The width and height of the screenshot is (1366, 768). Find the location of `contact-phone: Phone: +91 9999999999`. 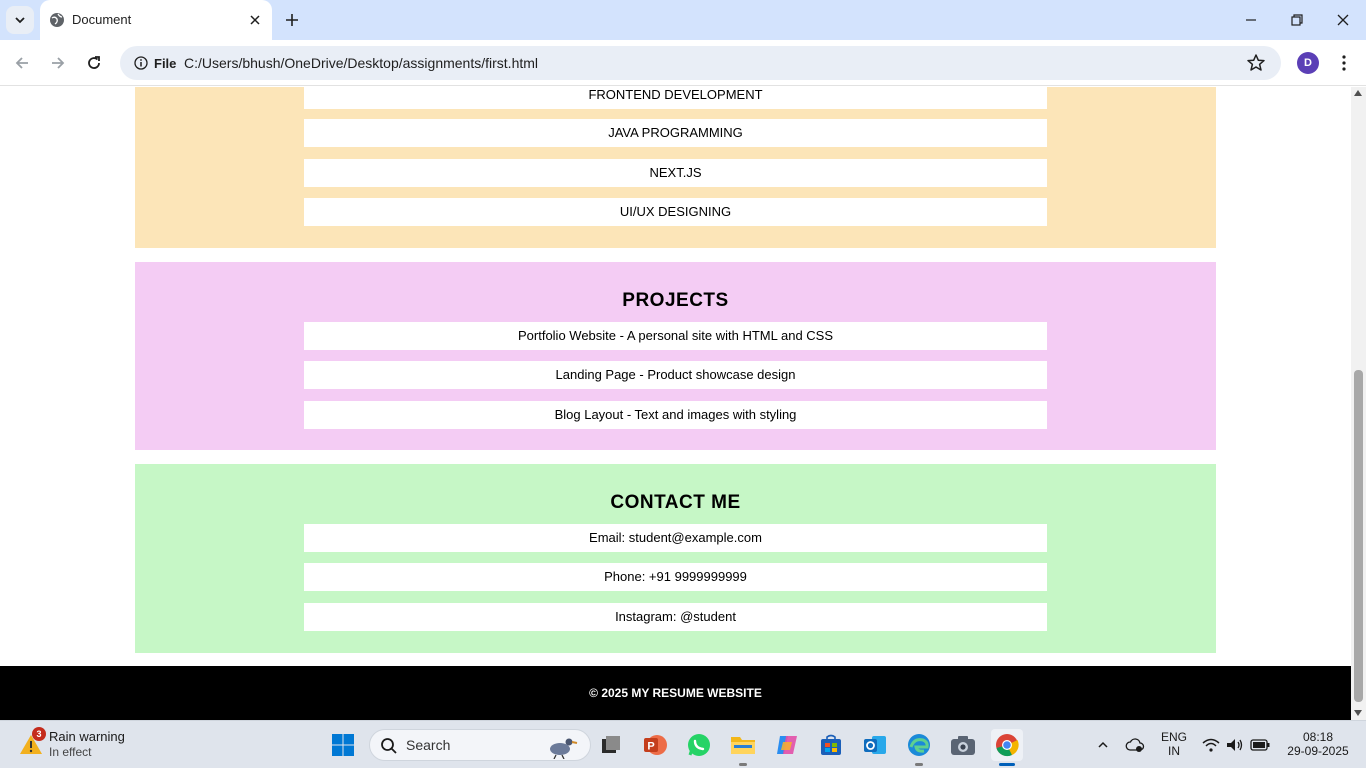

contact-phone: Phone: +91 9999999999 is located at coordinates (675, 577).